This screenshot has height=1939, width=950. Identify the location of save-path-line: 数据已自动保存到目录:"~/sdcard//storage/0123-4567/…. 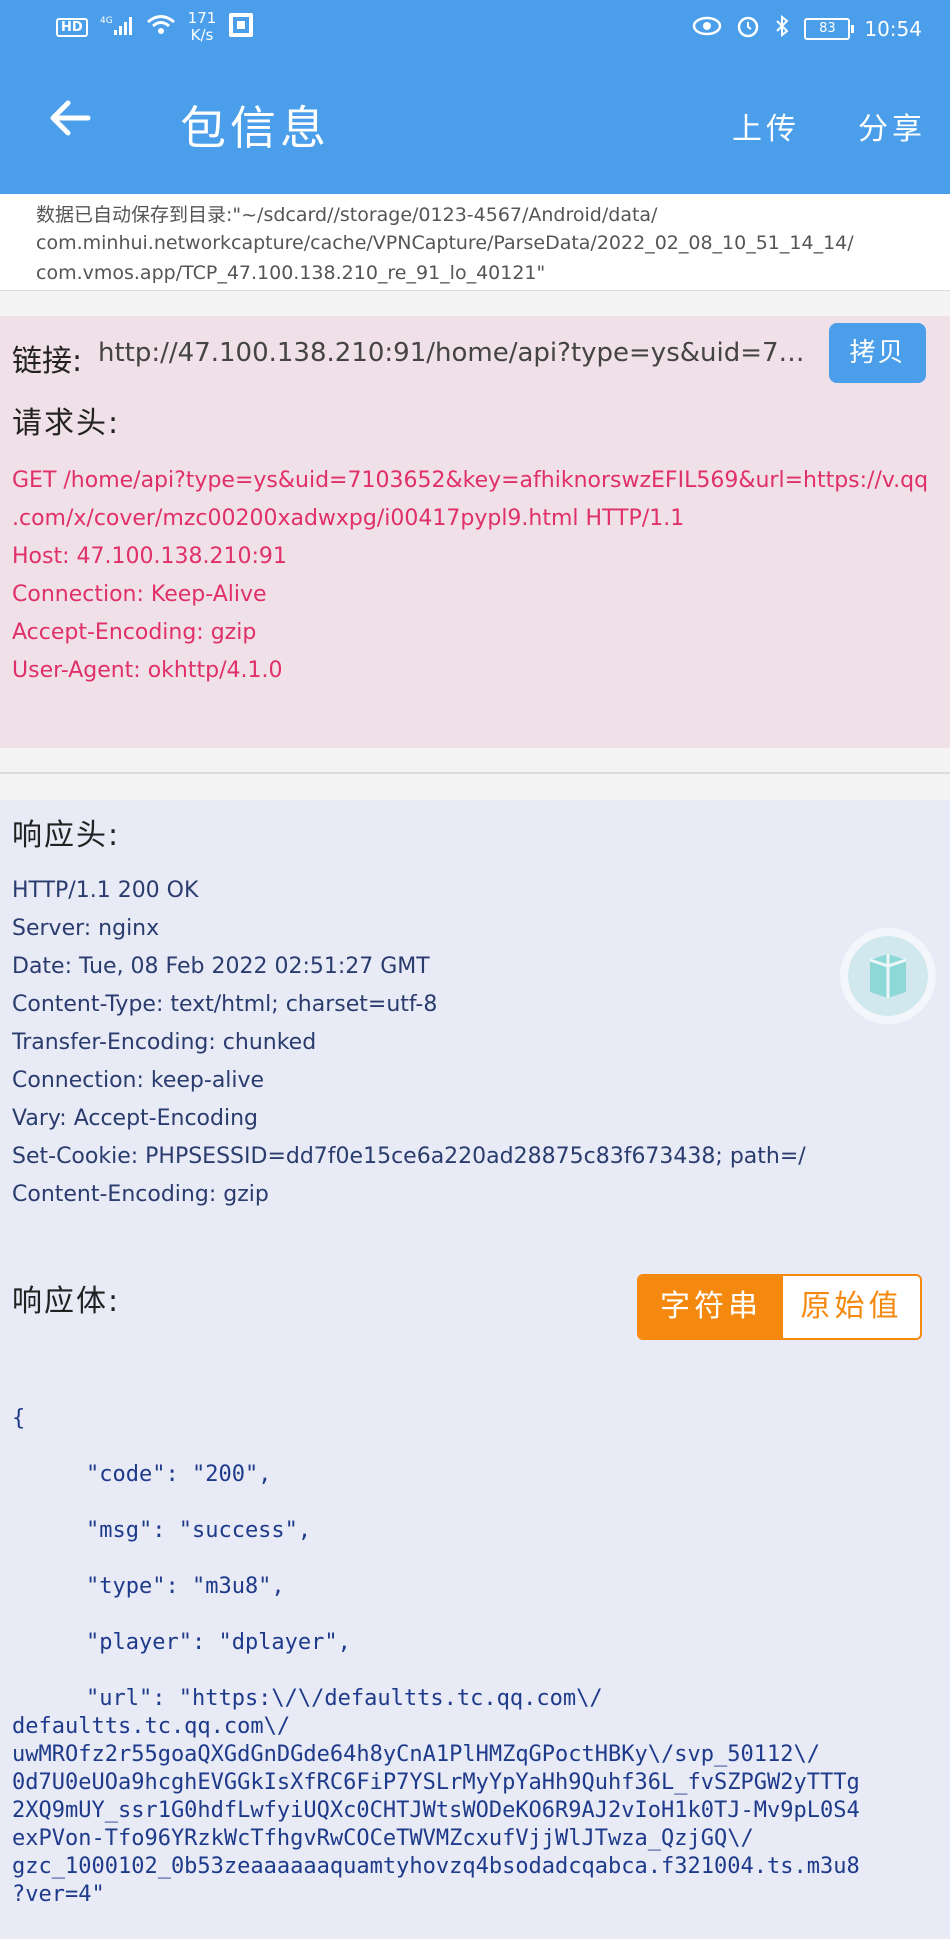
(347, 215).